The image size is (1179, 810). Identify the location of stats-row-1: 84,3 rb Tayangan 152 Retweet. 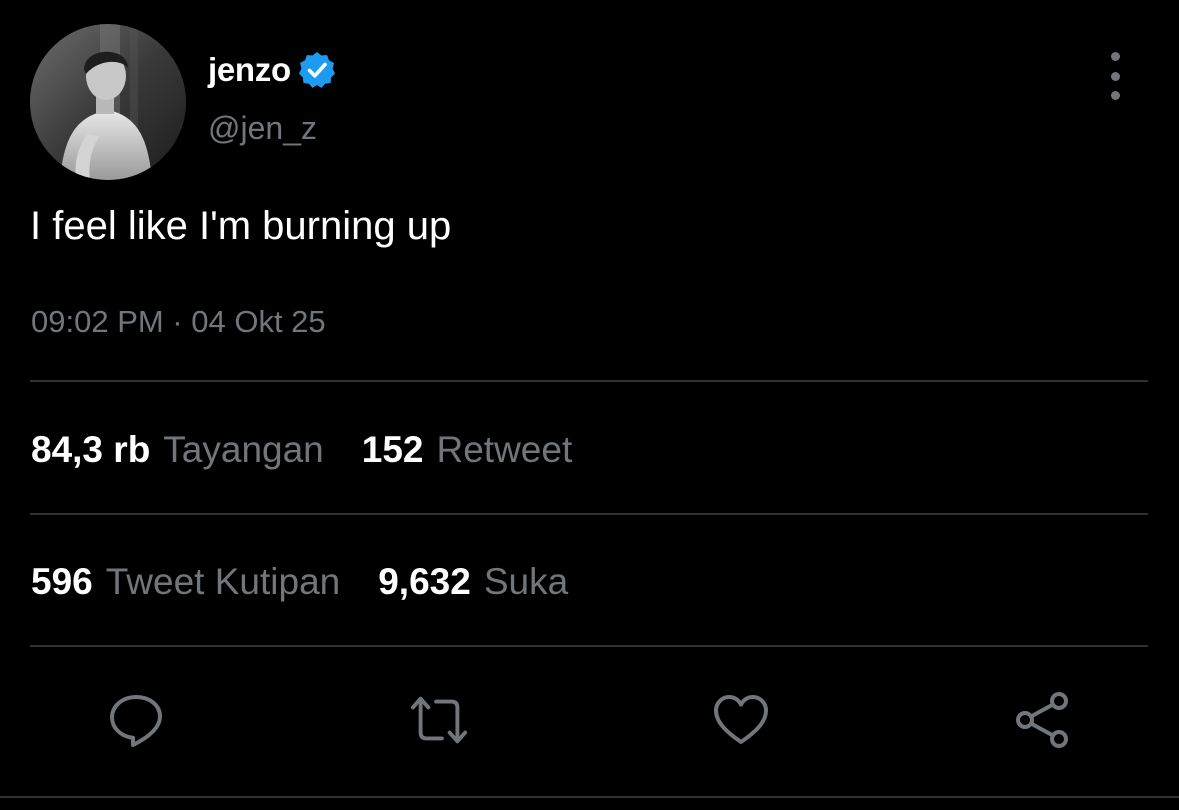
(301, 450).